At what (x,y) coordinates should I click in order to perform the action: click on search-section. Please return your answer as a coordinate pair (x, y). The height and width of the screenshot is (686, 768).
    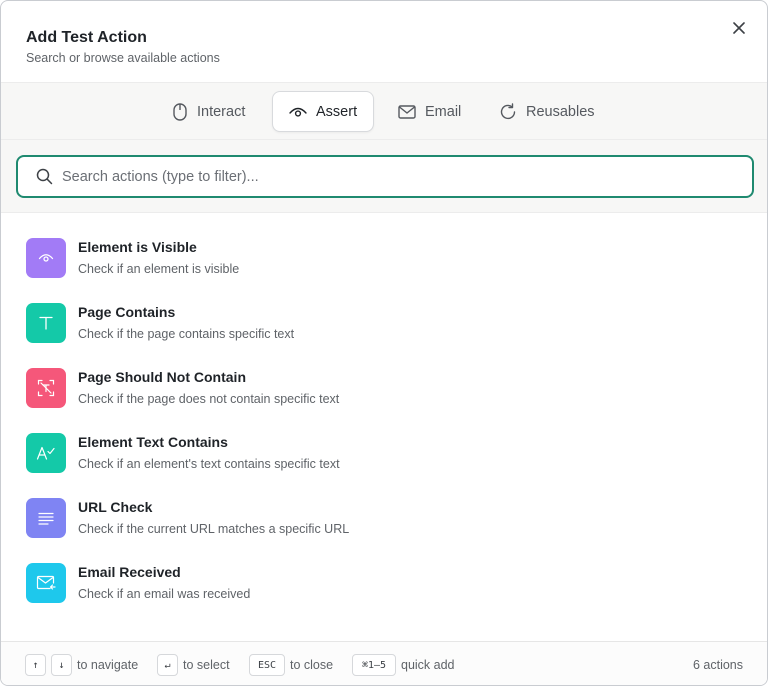
    Looking at the image, I should click on (384, 176).